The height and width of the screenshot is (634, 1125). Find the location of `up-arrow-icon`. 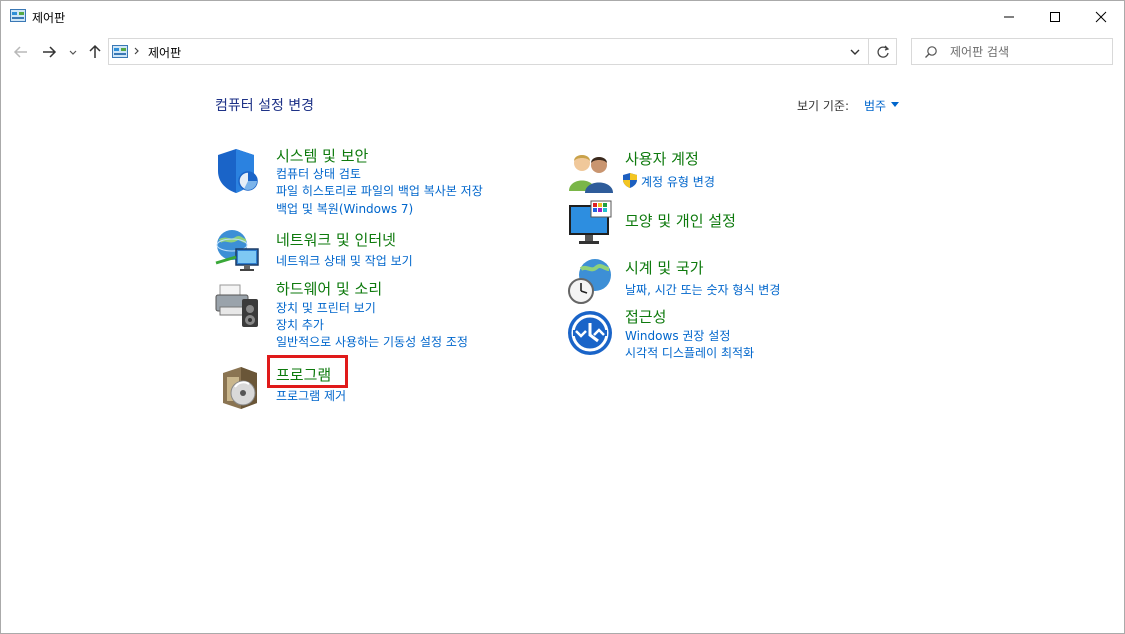

up-arrow-icon is located at coordinates (95, 52).